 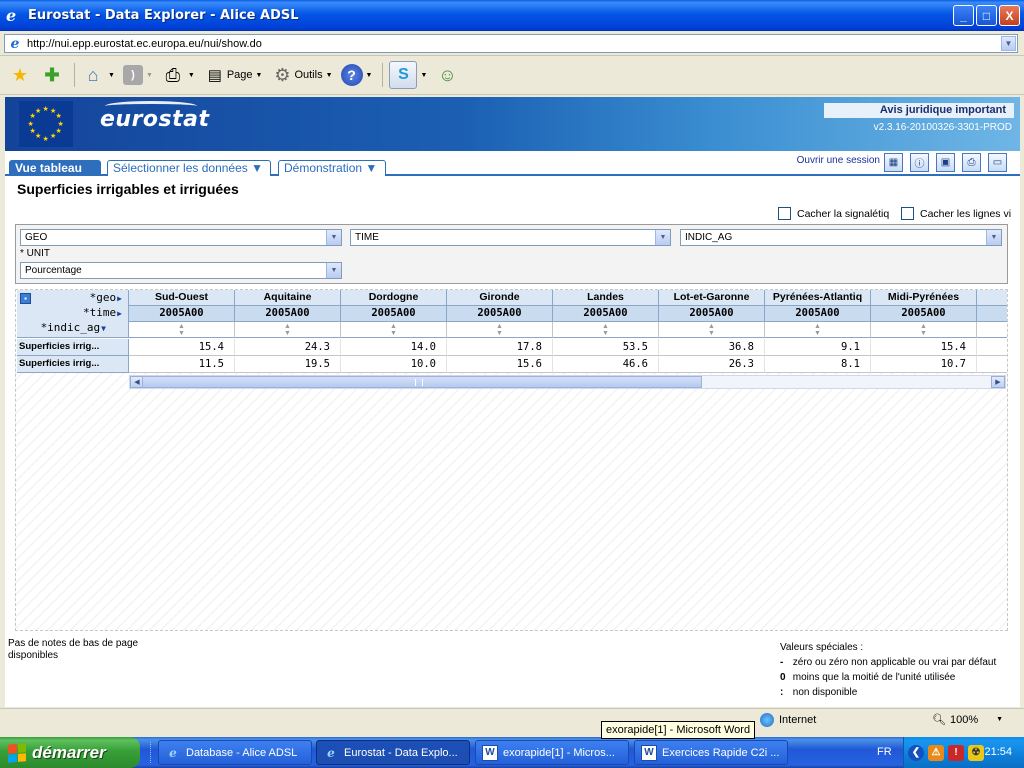 What do you see at coordinates (500, 298) in the screenshot?
I see `column-header: Gironde` at bounding box center [500, 298].